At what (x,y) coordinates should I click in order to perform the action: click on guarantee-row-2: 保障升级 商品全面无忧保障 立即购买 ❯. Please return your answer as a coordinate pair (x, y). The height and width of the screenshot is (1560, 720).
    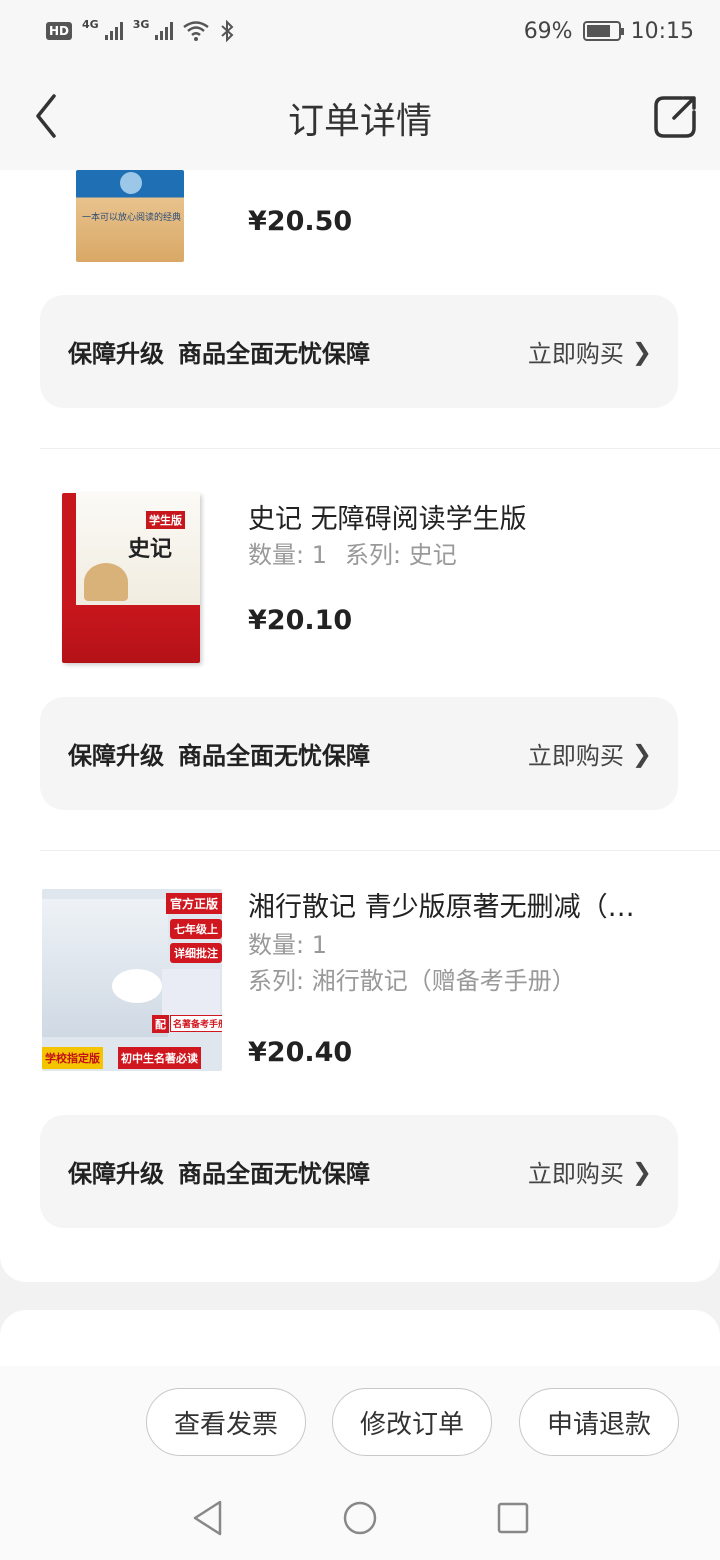
    Looking at the image, I should click on (359, 753).